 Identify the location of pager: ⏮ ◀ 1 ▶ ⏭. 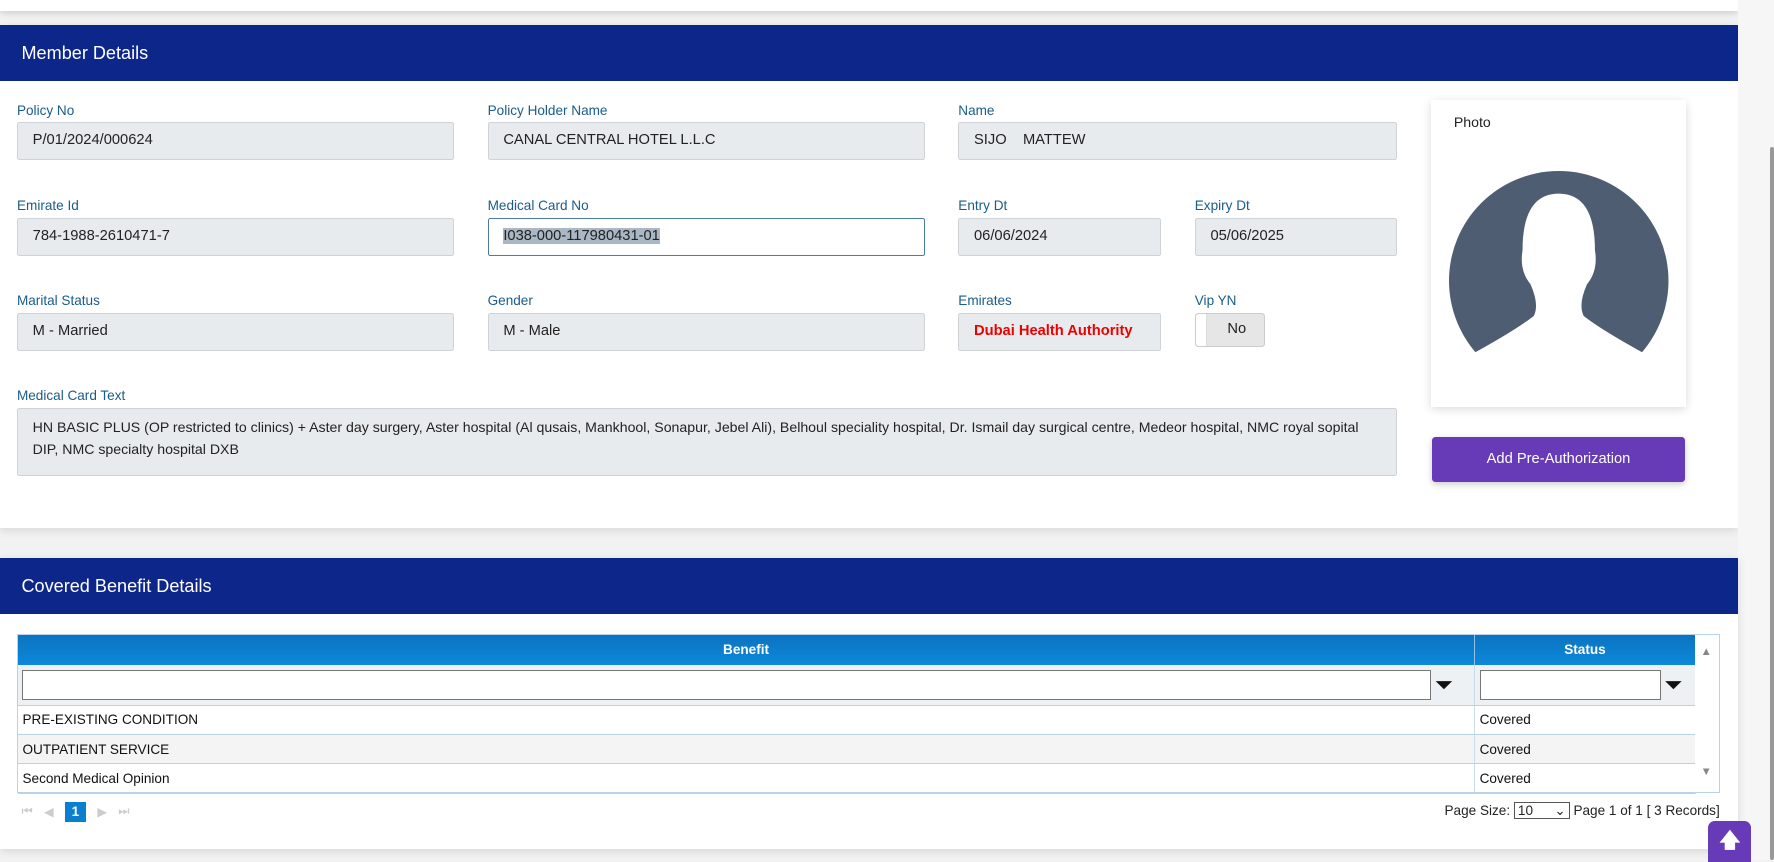
(75, 812).